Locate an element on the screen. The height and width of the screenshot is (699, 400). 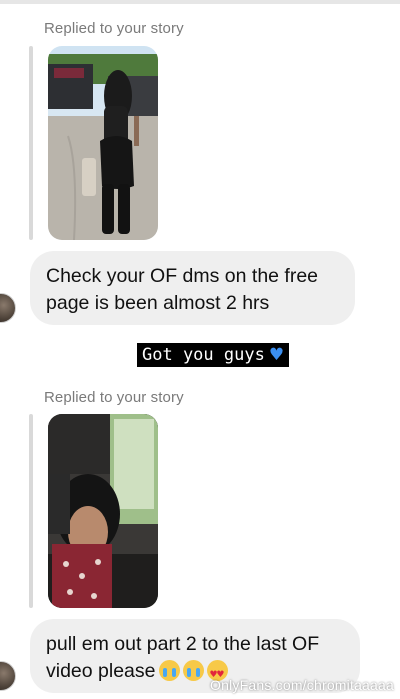
watermark-text: OnlyFans.com/chromitaaaaa is located at coordinates (302, 685).